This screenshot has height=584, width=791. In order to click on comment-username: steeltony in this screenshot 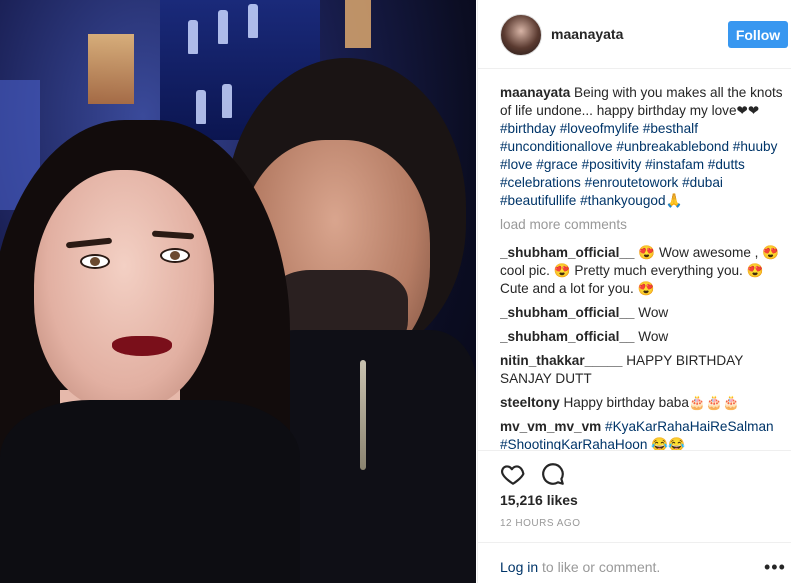, I will do `click(530, 402)`.